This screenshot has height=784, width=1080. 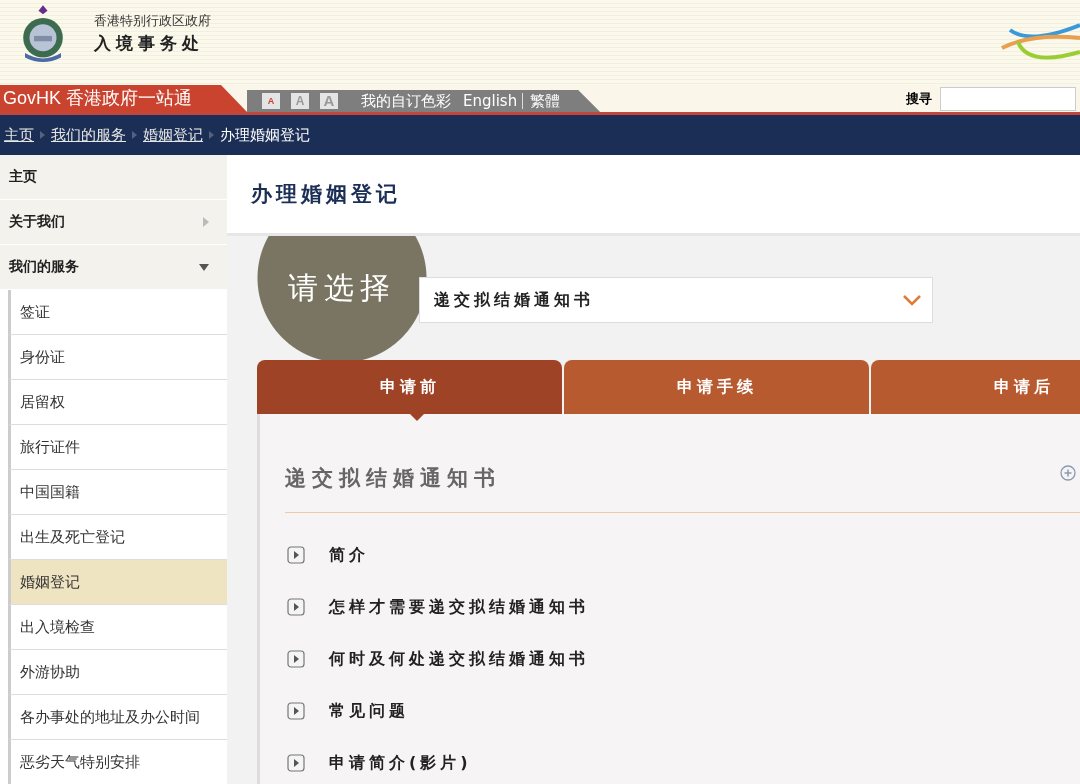 I want to click on sidebar-subitem: 出生及死亡登记, so click(x=117, y=537).